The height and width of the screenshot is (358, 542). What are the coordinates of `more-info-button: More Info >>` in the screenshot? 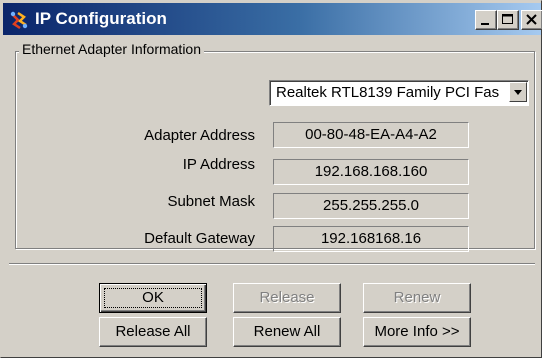 It's located at (417, 332).